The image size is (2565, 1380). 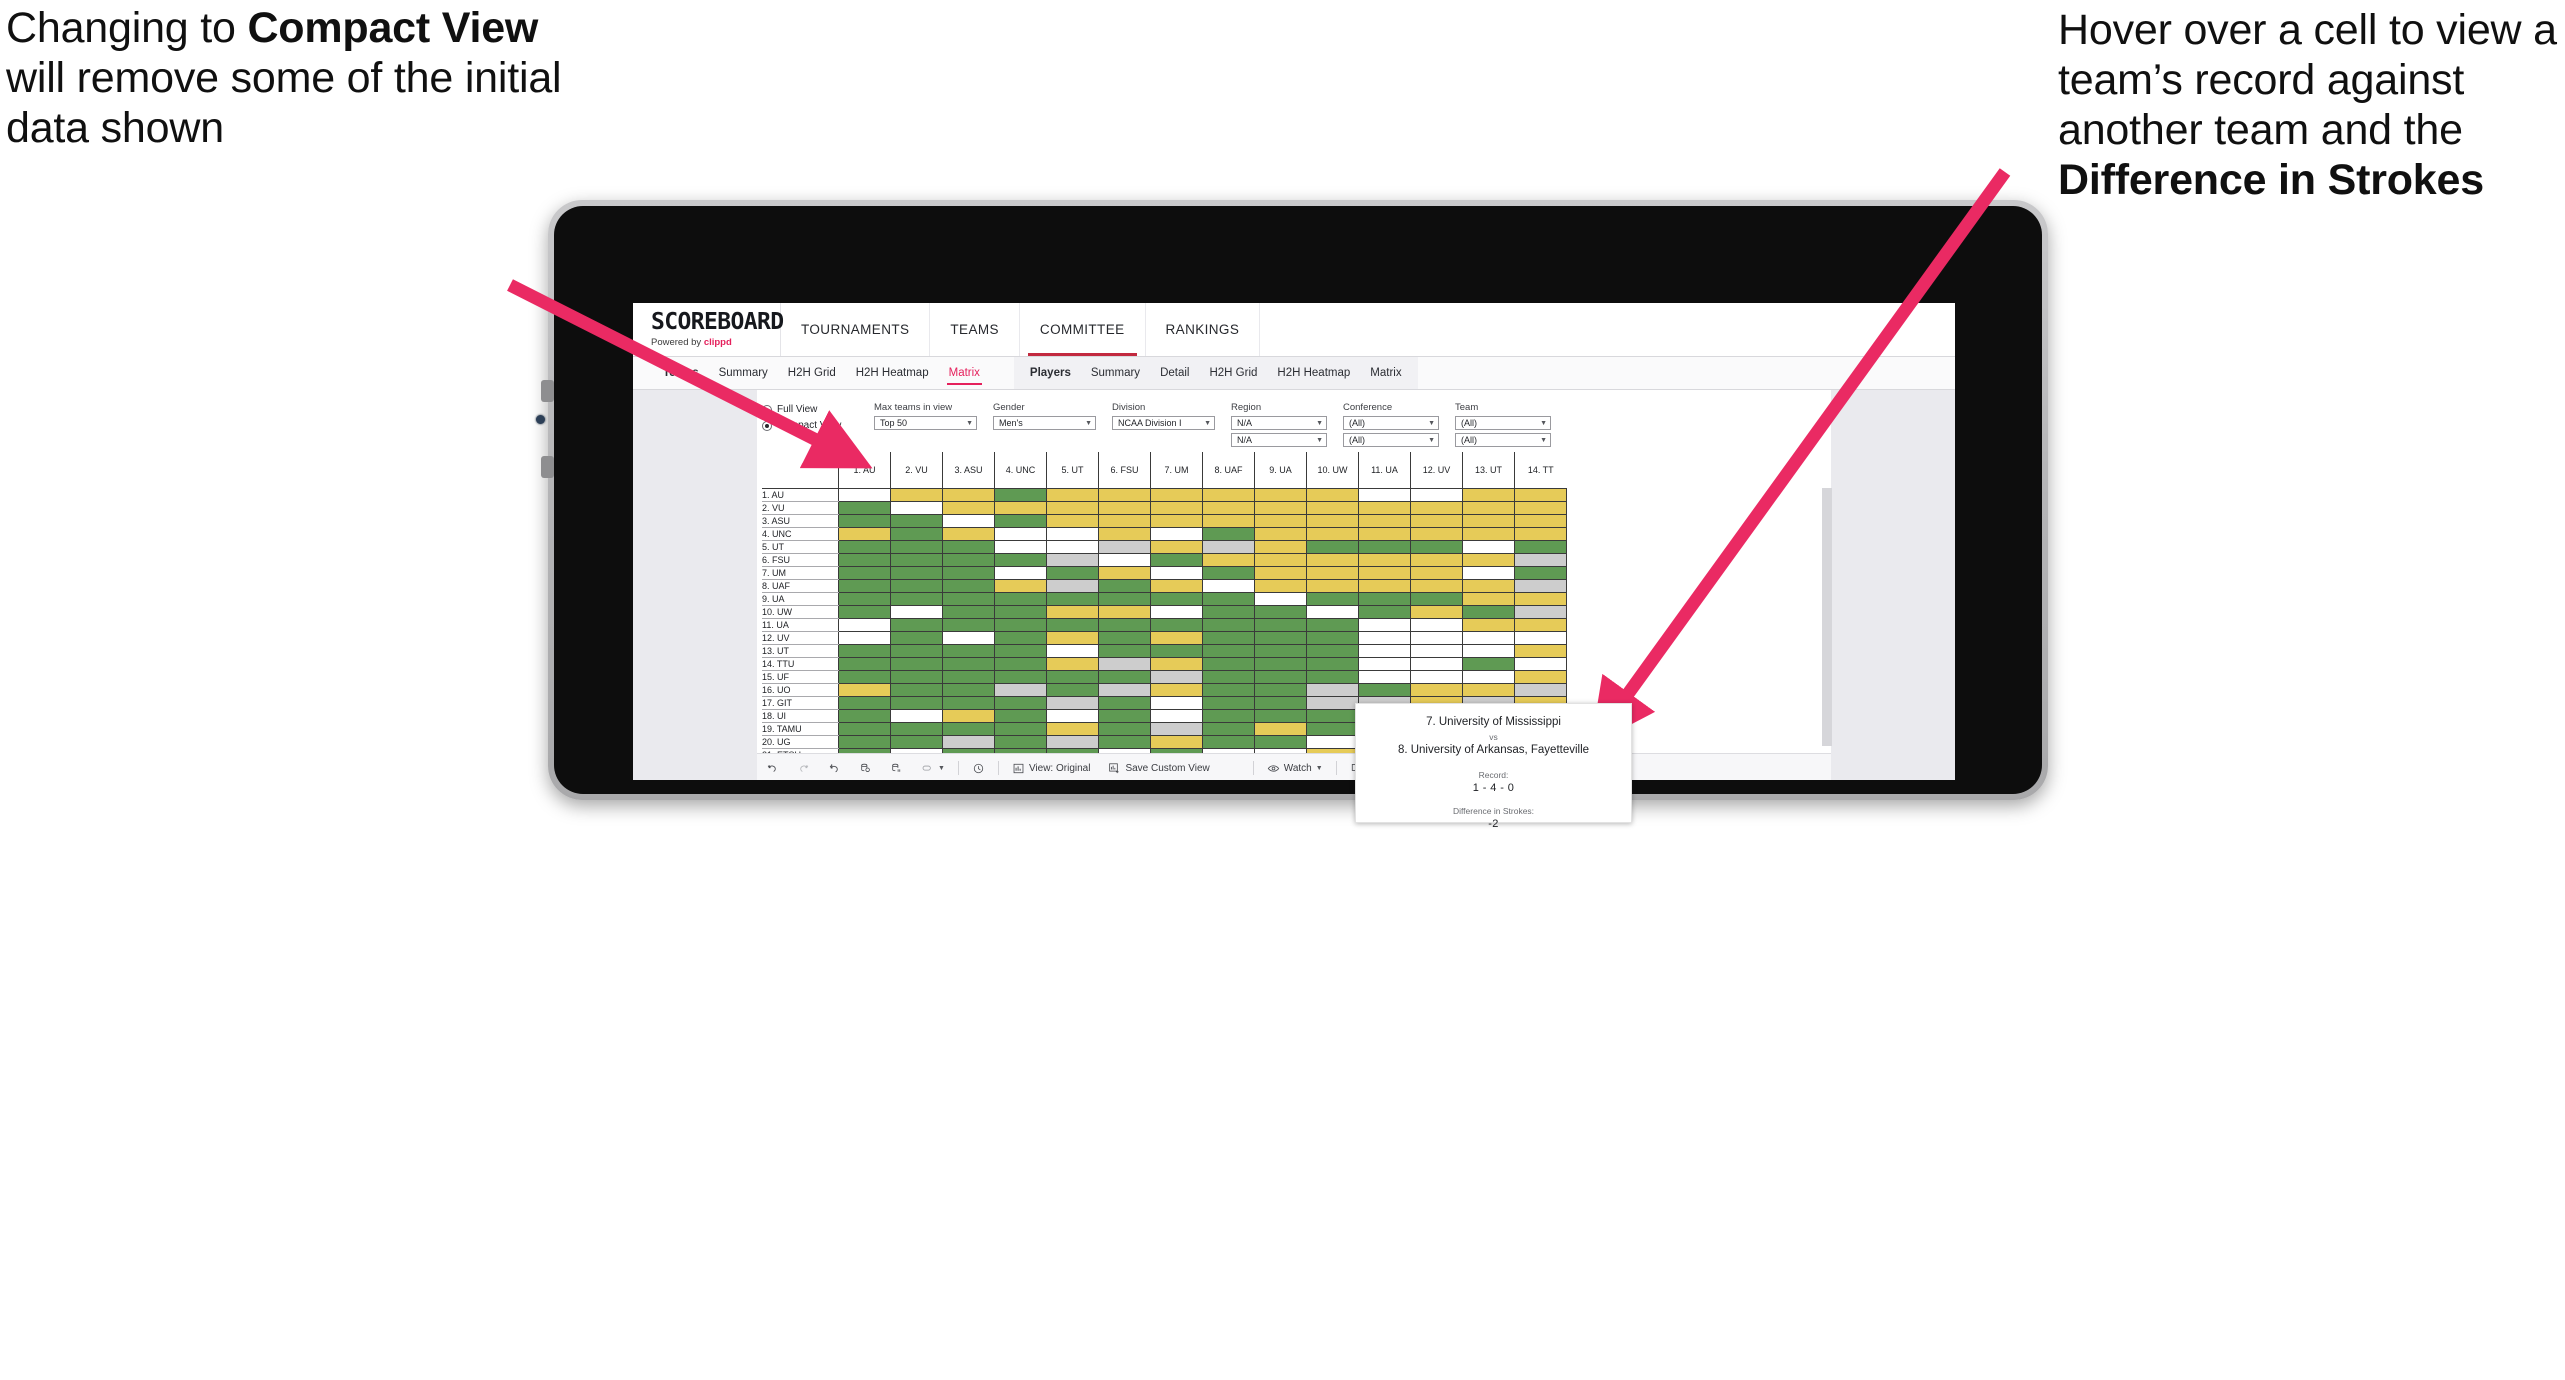 I want to click on matrix-col-header: 2. VU, so click(x=916, y=470).